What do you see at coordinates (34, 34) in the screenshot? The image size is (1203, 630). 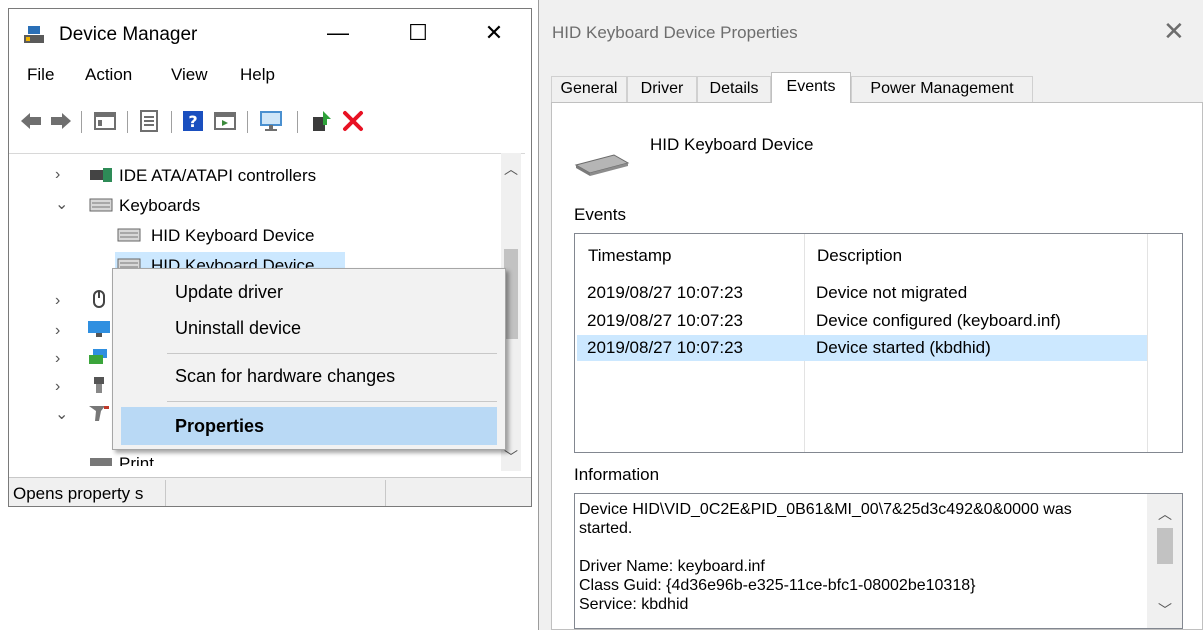 I see `device-manager-app-icon` at bounding box center [34, 34].